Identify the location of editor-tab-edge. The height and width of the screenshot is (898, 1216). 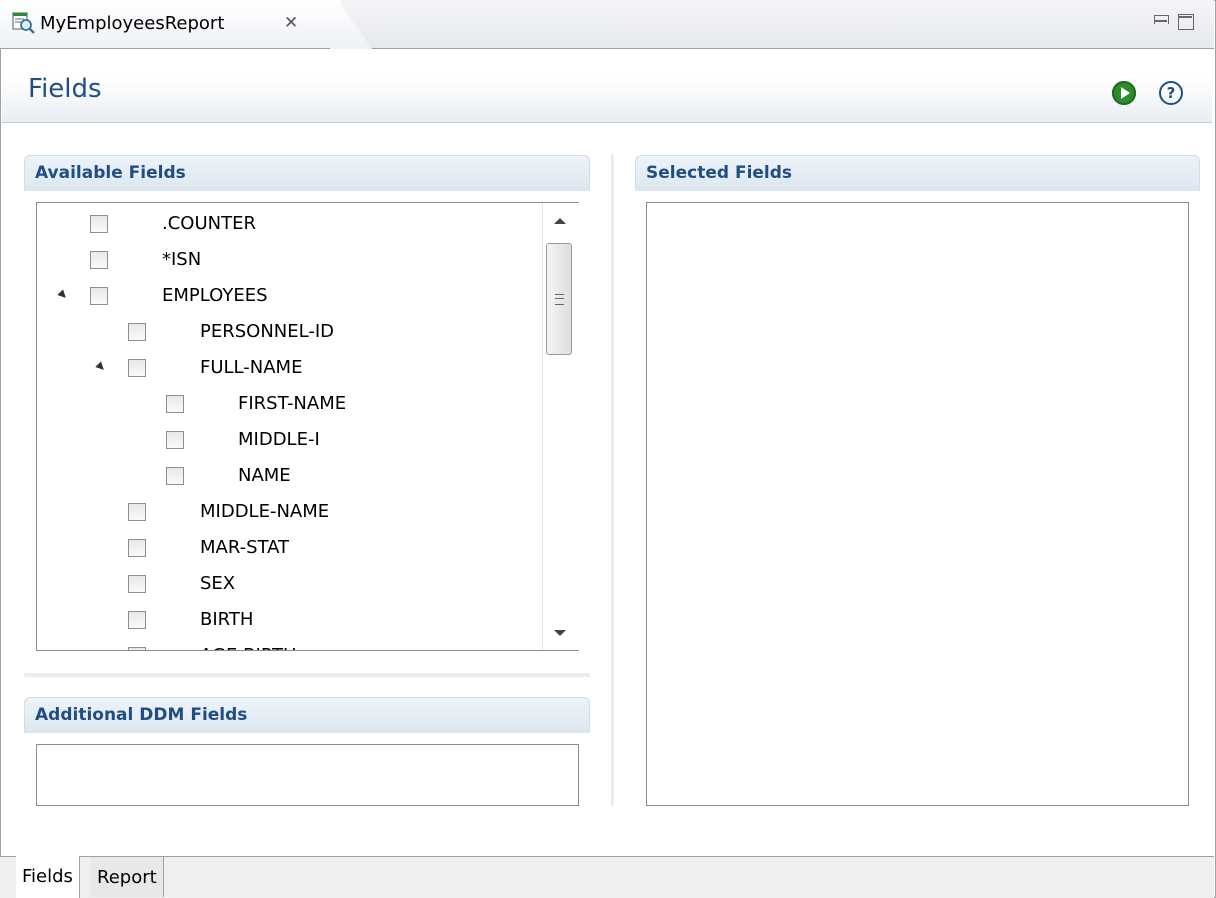
(351, 24).